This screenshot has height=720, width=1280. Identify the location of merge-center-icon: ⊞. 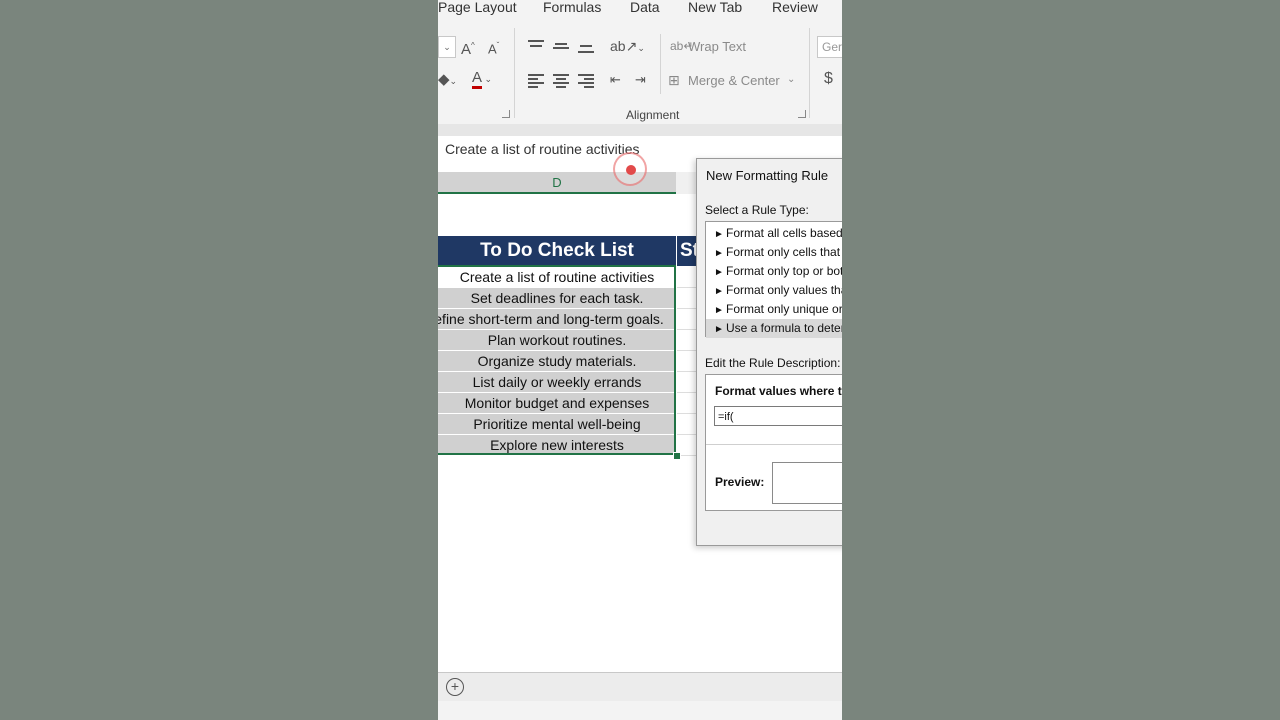
(674, 80).